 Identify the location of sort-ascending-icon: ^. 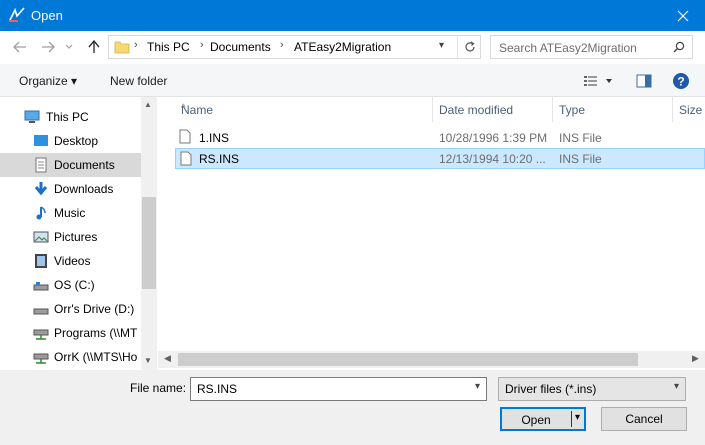
(183, 108).